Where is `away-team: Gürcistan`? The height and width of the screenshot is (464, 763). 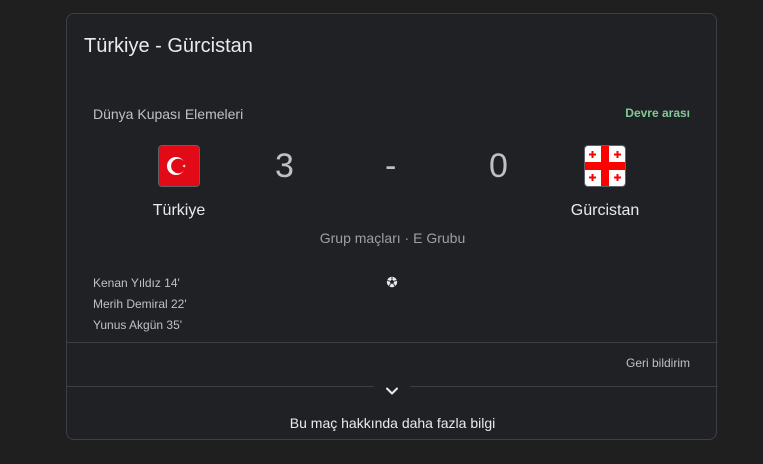
away-team: Gürcistan is located at coordinates (605, 182).